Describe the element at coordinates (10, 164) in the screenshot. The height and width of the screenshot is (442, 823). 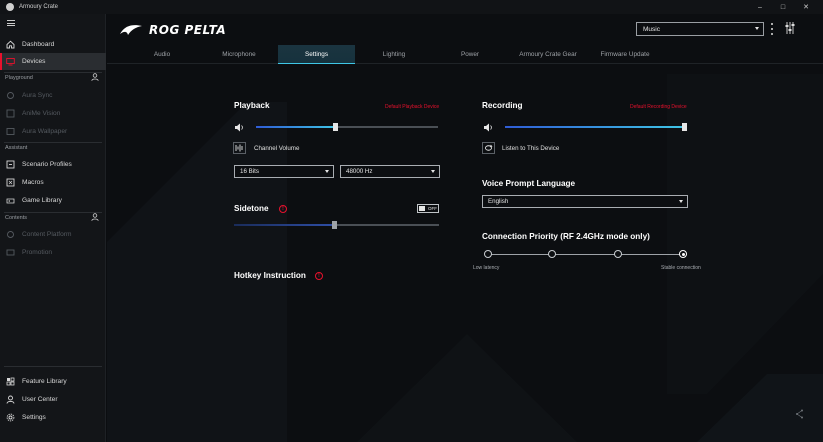
I see `scenario-profiles-icon` at that location.